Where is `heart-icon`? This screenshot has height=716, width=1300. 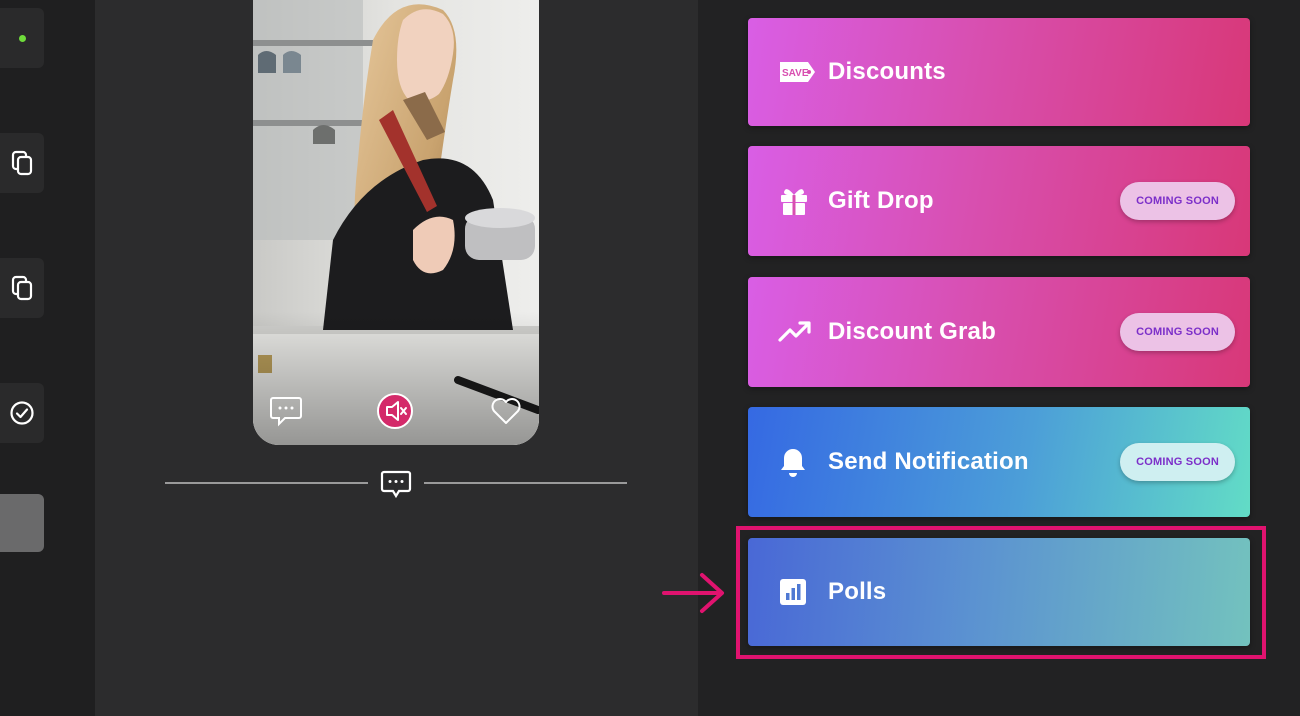 heart-icon is located at coordinates (506, 411).